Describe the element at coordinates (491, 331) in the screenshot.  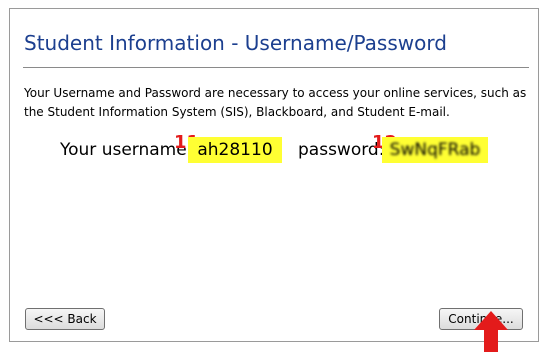
I see `red-up-arrow-icon` at that location.